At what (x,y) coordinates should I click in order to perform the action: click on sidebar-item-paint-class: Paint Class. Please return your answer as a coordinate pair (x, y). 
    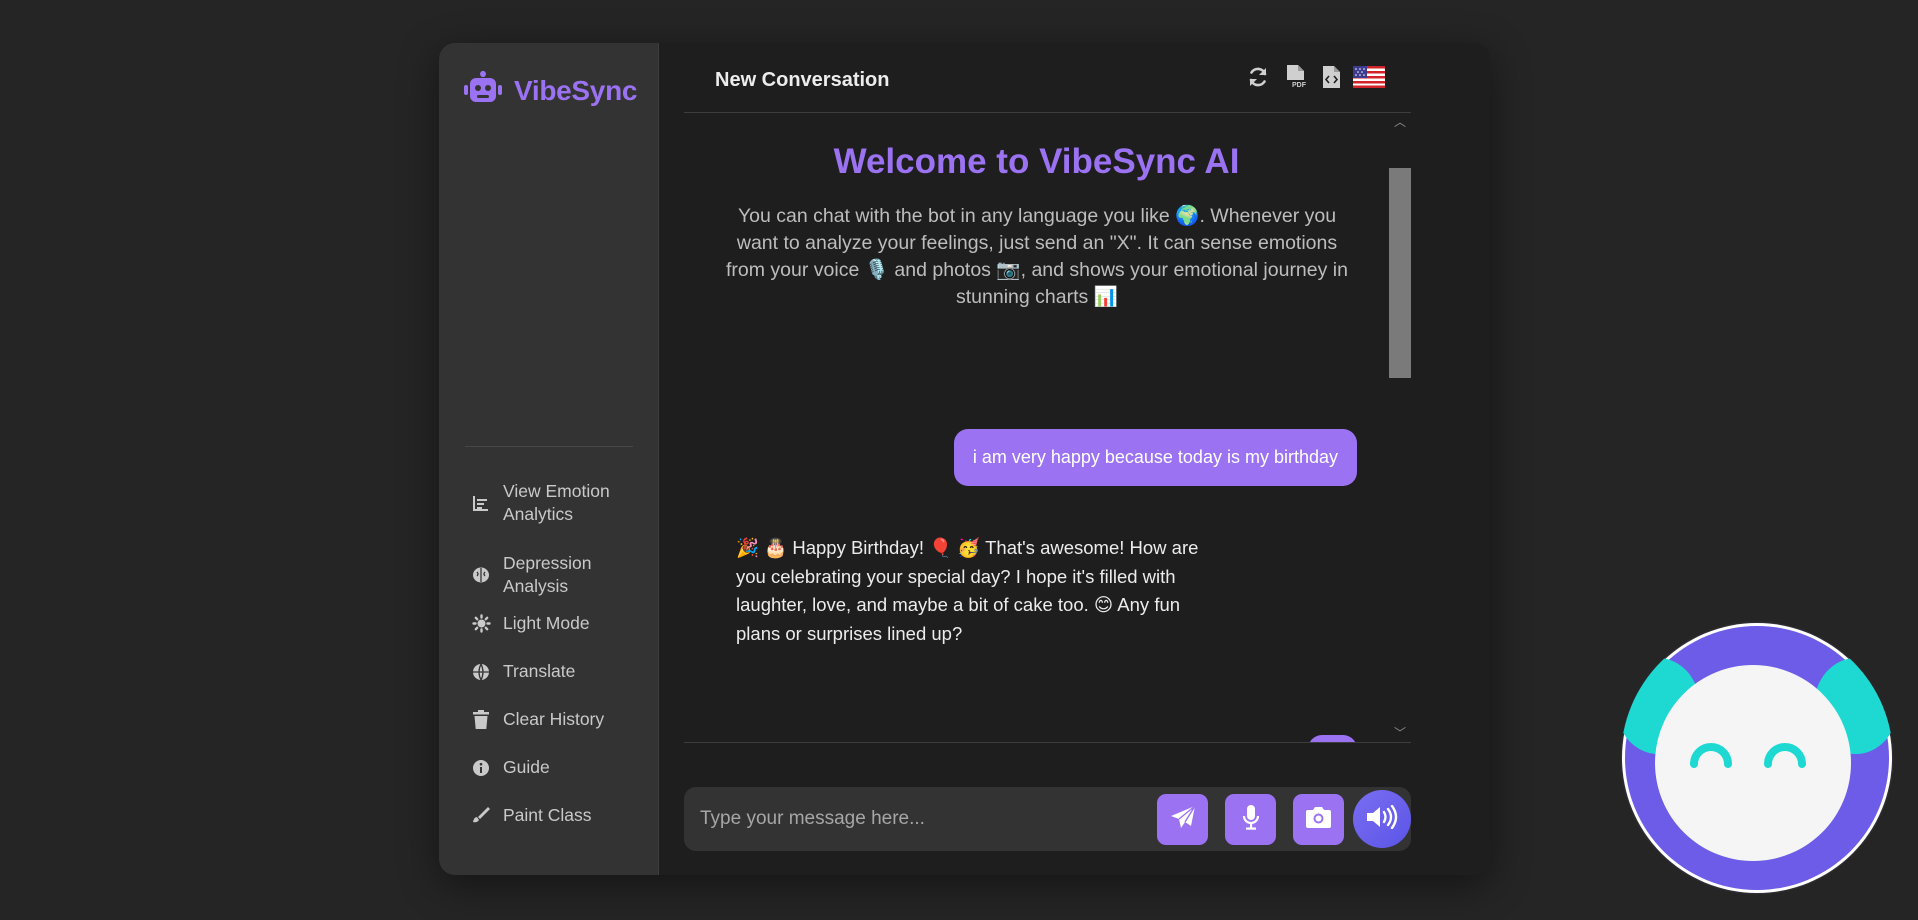
    Looking at the image, I should click on (531, 815).